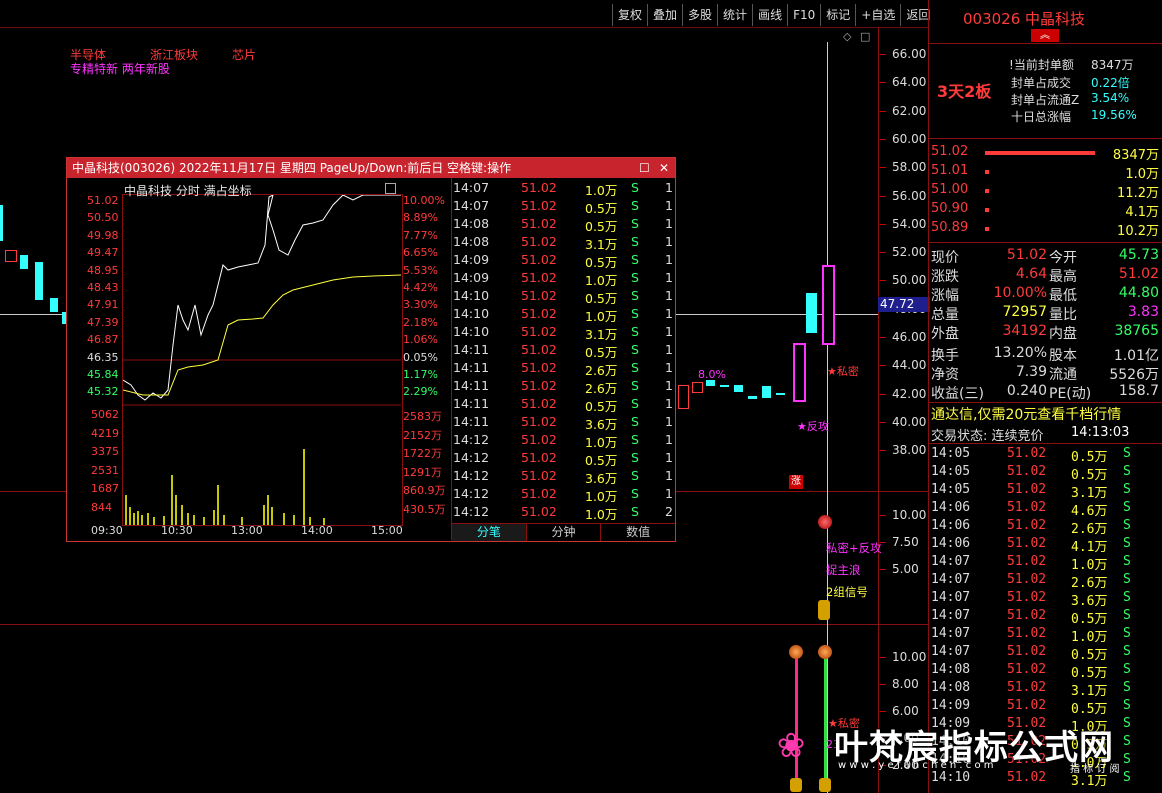 Image resolution: width=1162 pixels, height=793 pixels. Describe the element at coordinates (420, 287) in the screenshot. I see `pct-tick: 4.42%` at that location.